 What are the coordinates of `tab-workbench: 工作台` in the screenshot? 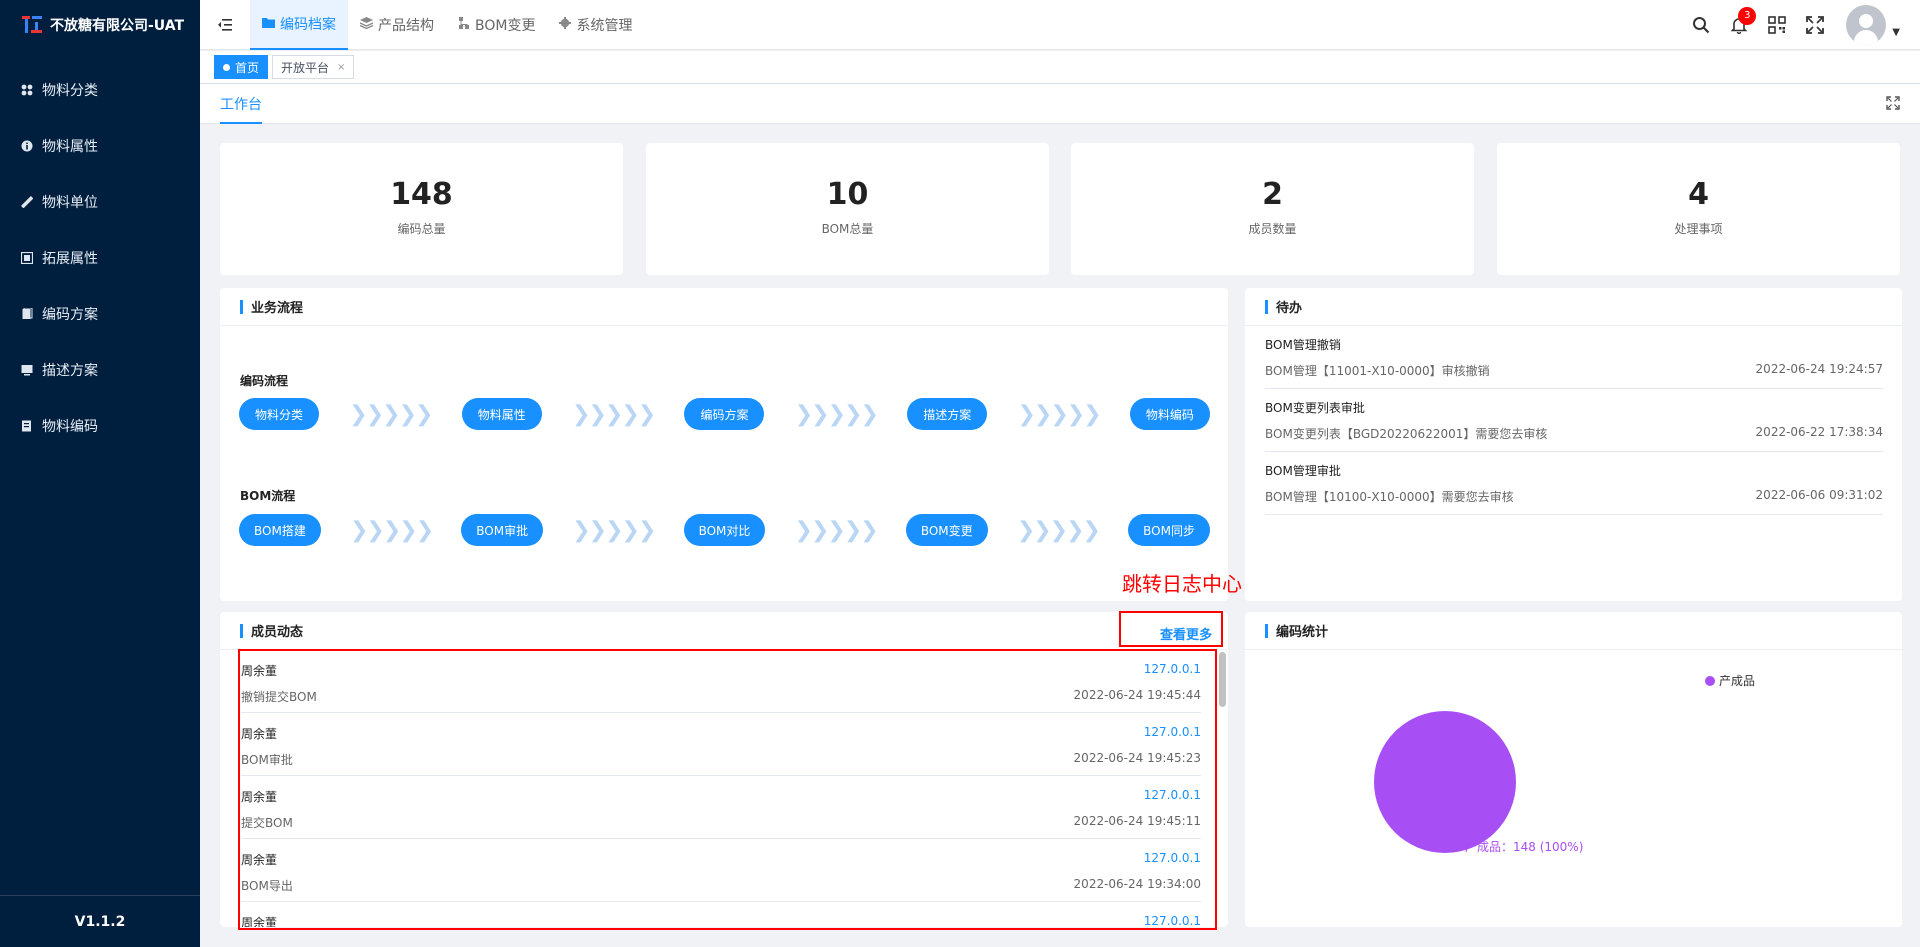 It's located at (241, 109).